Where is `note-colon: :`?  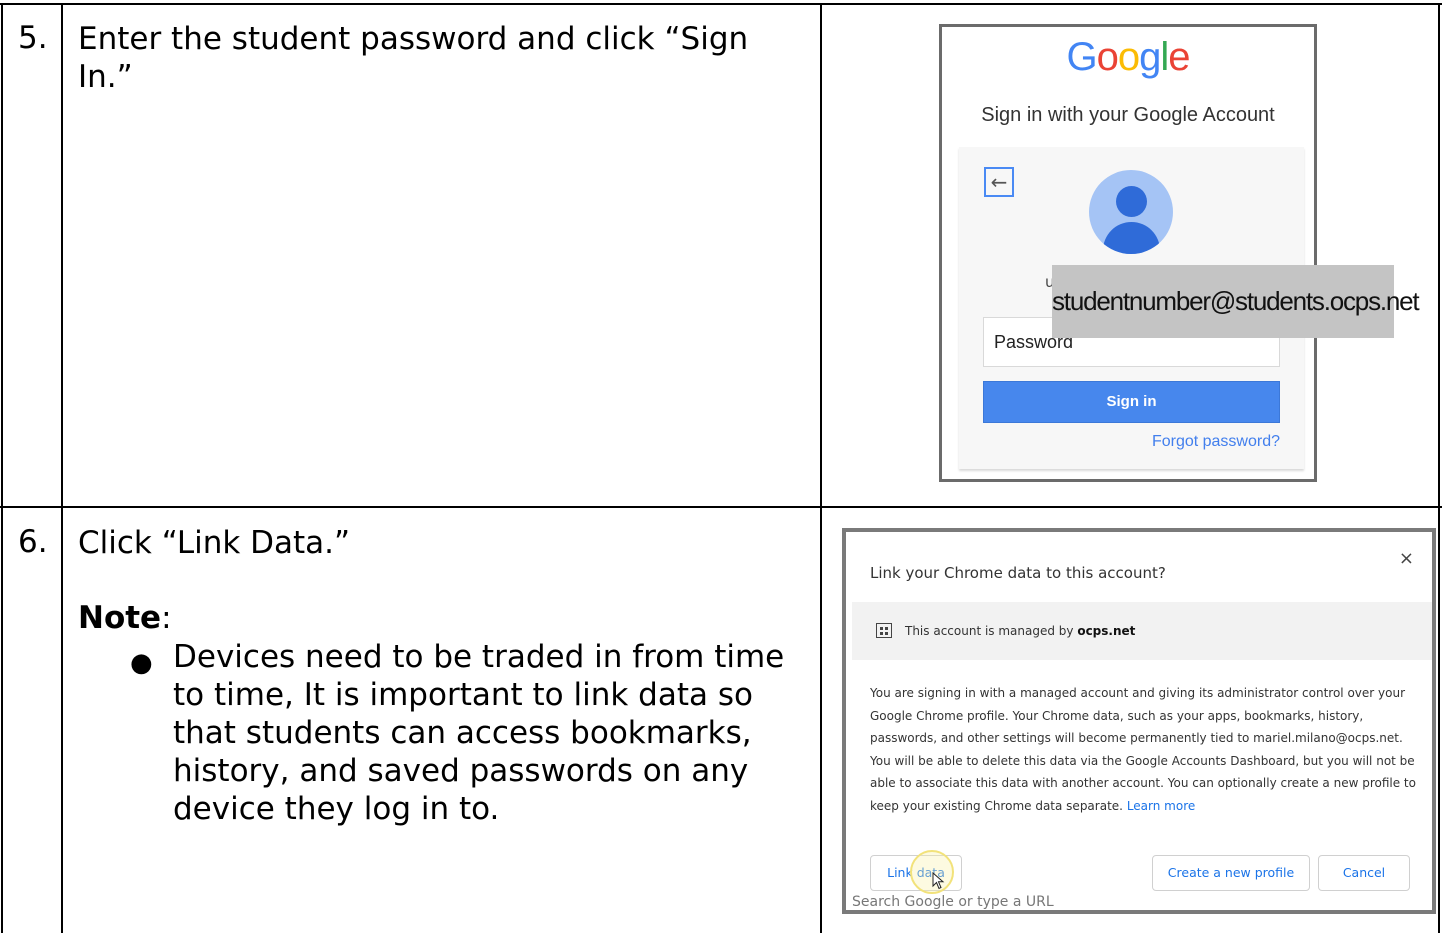 note-colon: : is located at coordinates (166, 618).